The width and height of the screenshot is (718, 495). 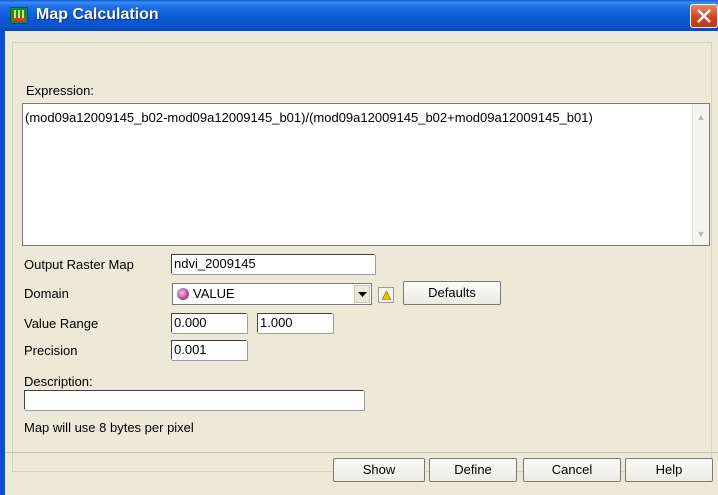 I want to click on defaults-button: Defaults, so click(x=452, y=293).